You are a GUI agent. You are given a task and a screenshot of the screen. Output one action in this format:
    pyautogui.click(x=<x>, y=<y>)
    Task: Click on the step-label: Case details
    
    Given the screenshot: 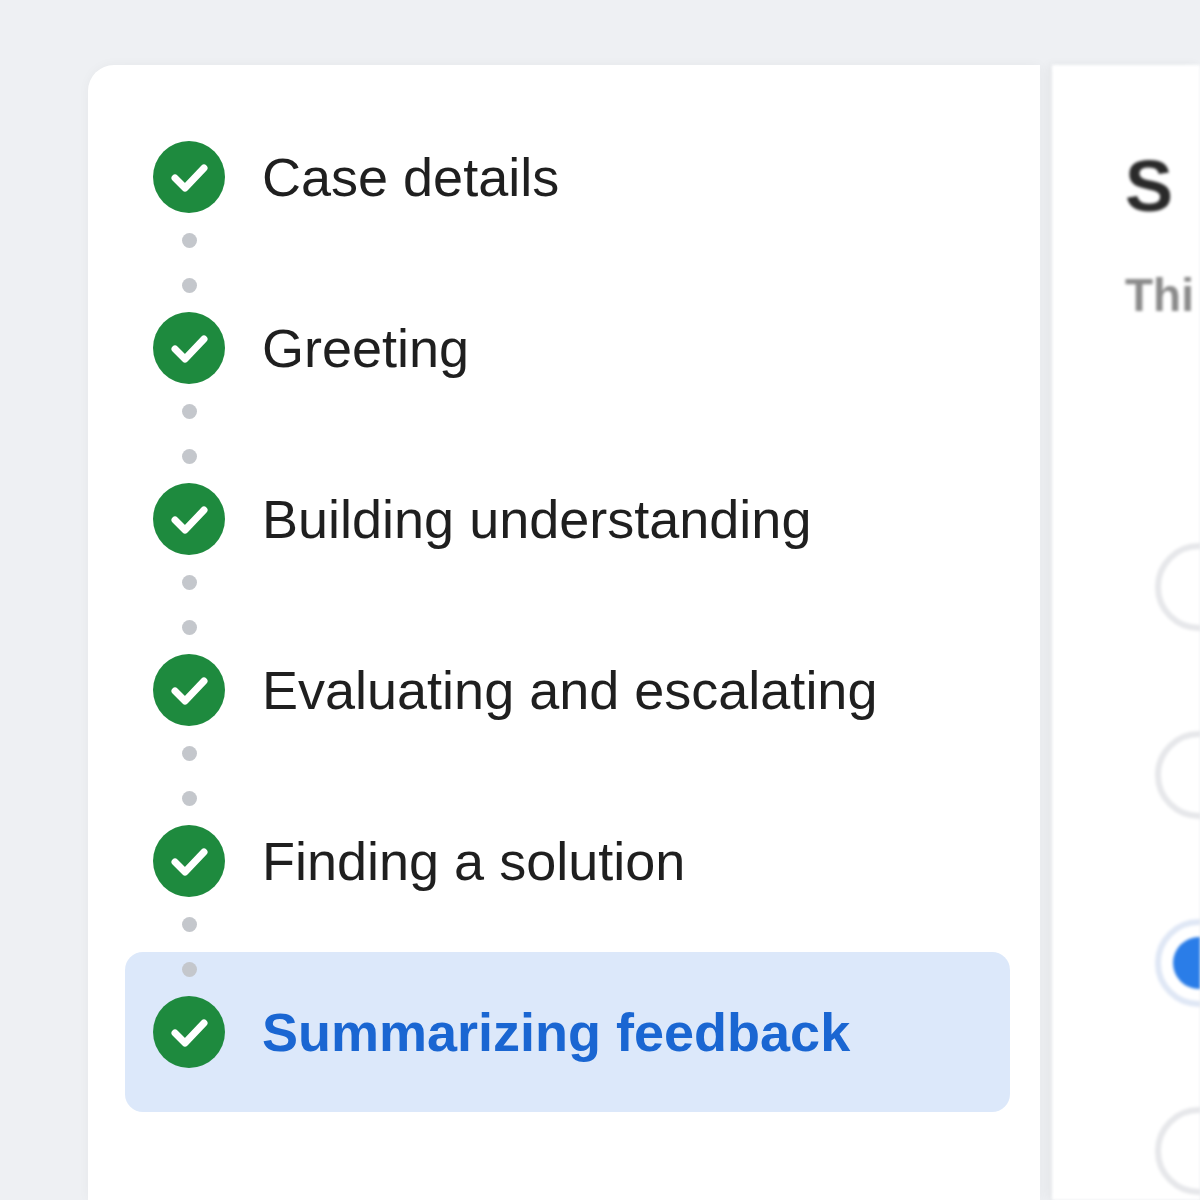 What is the action you would take?
    pyautogui.click(x=411, y=177)
    